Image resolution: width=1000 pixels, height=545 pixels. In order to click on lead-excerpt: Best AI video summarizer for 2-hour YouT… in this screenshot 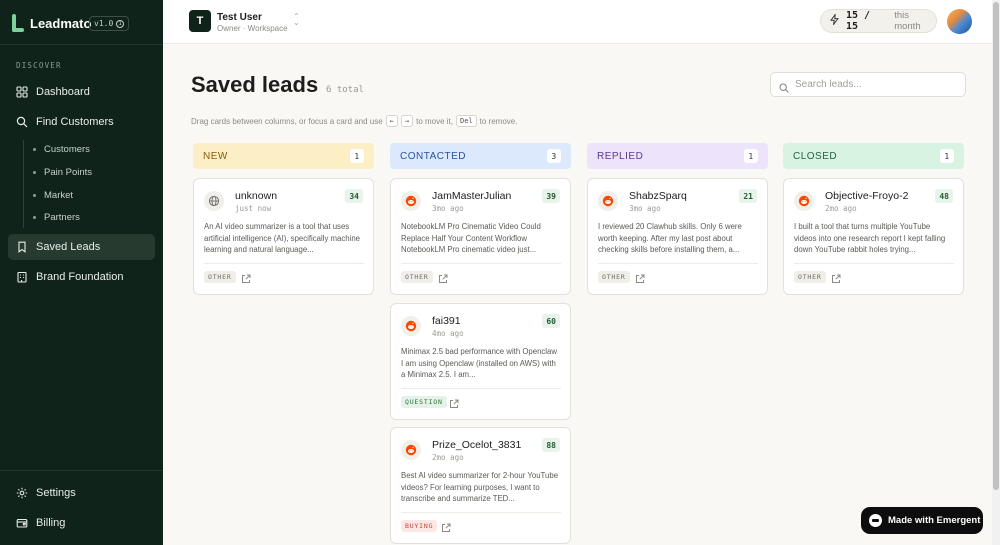, I will do `click(480, 487)`.